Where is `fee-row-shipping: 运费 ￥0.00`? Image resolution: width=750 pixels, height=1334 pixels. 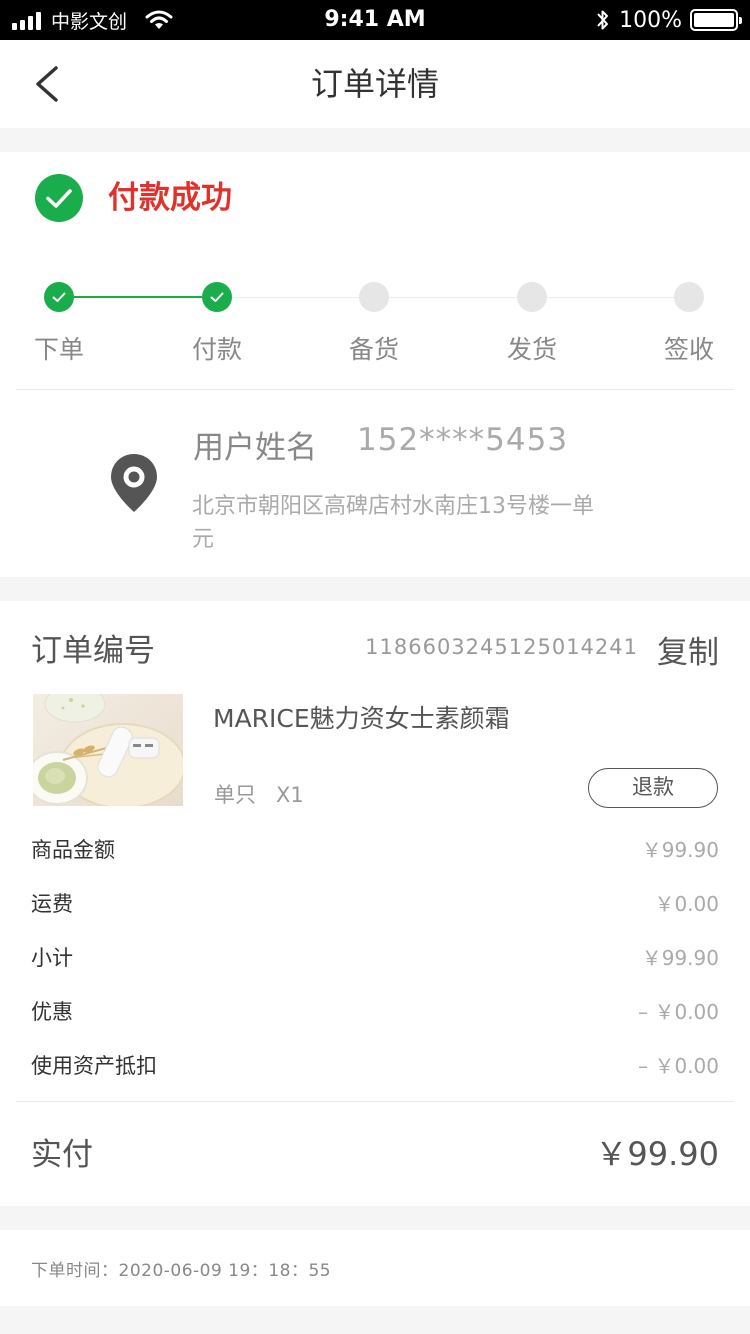 fee-row-shipping: 运费 ￥0.00 is located at coordinates (375, 903).